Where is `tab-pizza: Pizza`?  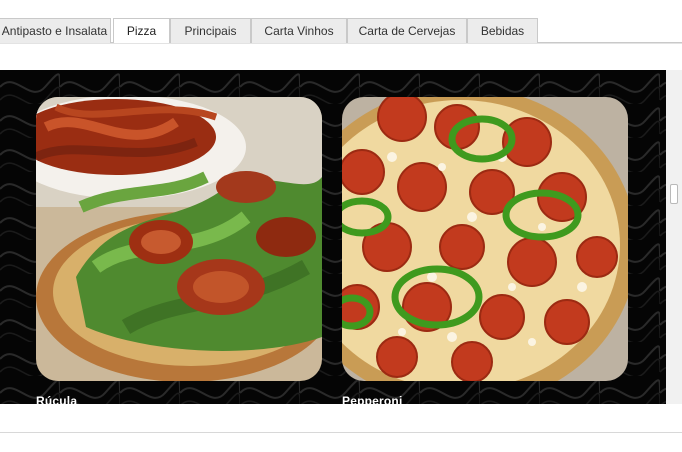 tab-pizza: Pizza is located at coordinates (141, 31).